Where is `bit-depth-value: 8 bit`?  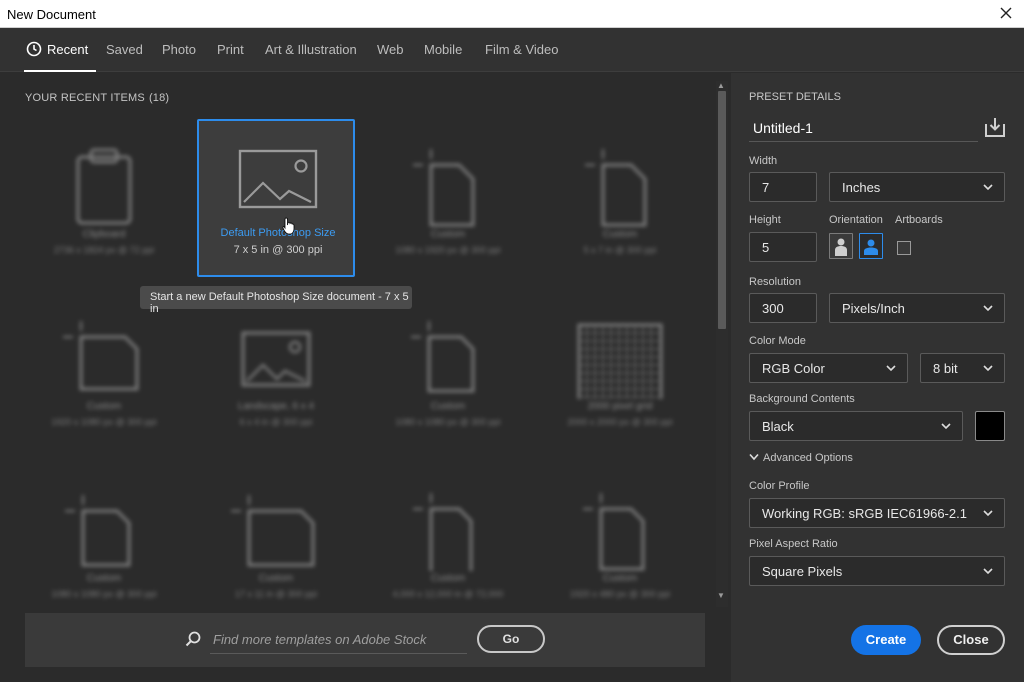
bit-depth-value: 8 bit is located at coordinates (945, 368).